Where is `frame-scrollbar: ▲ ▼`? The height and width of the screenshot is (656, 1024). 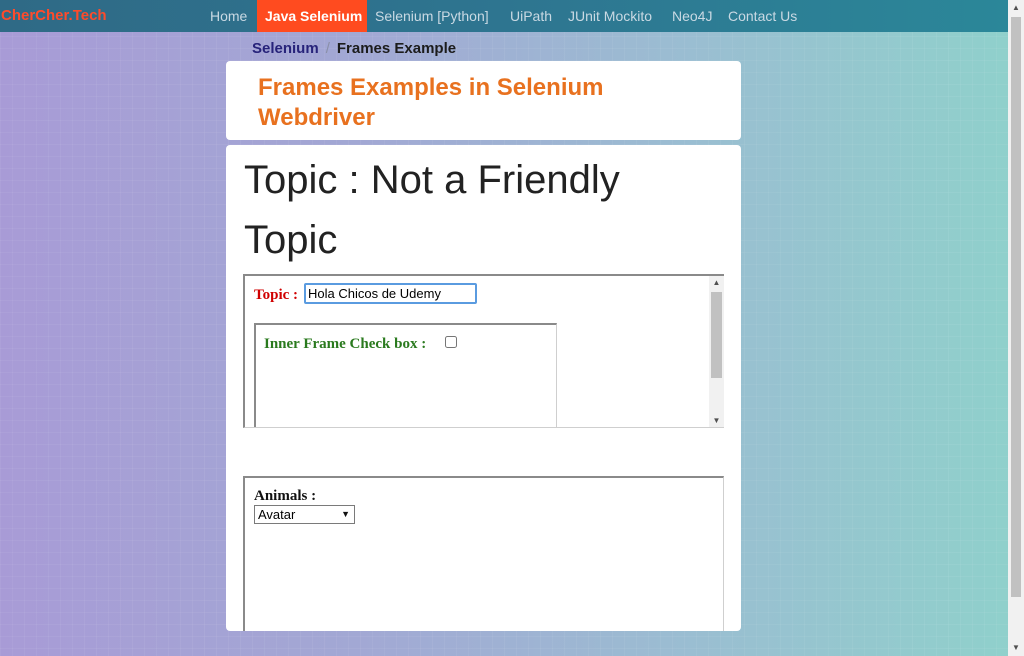
frame-scrollbar: ▲ ▼ is located at coordinates (716, 351).